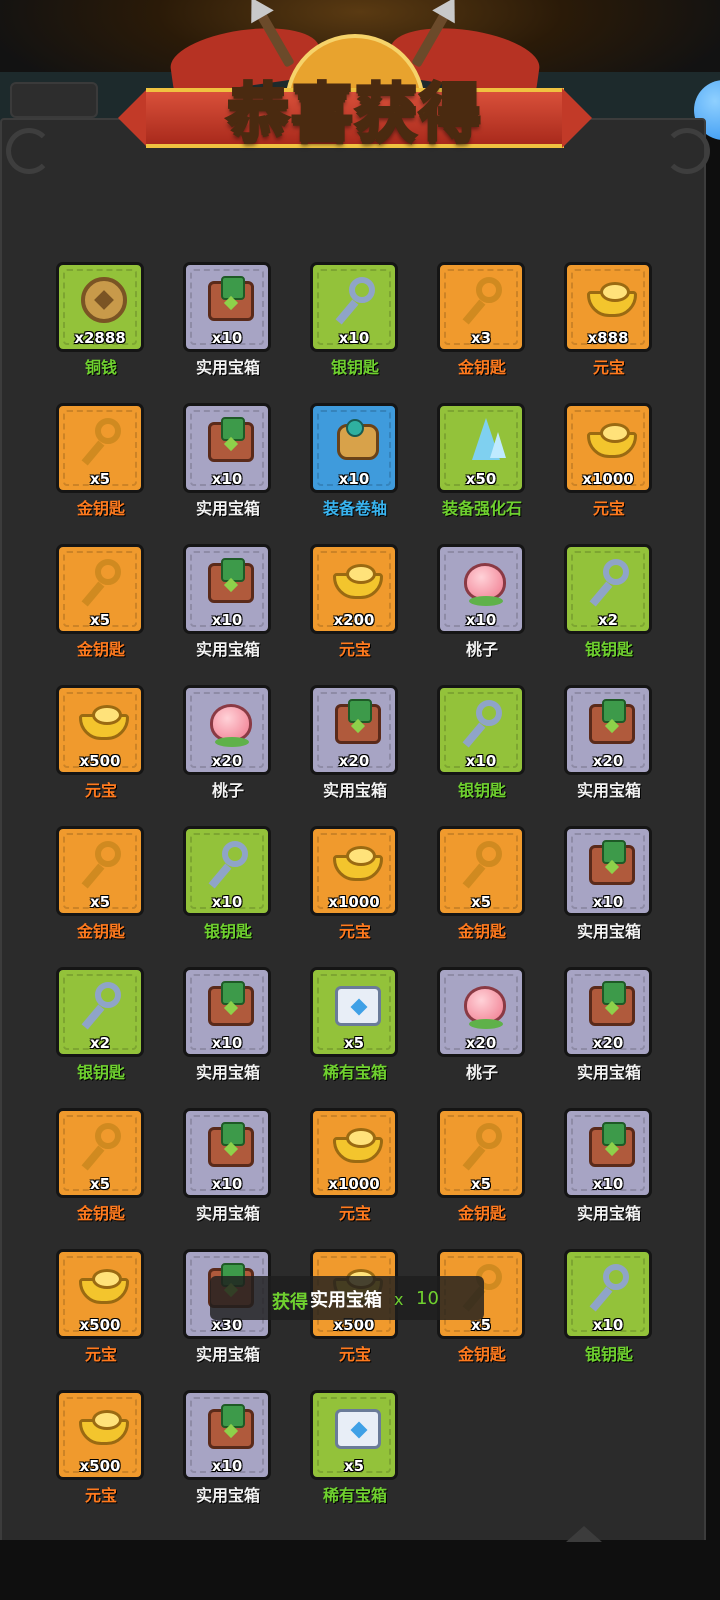 The height and width of the screenshot is (1600, 720). I want to click on reward-name: 银钥匙, so click(354, 367).